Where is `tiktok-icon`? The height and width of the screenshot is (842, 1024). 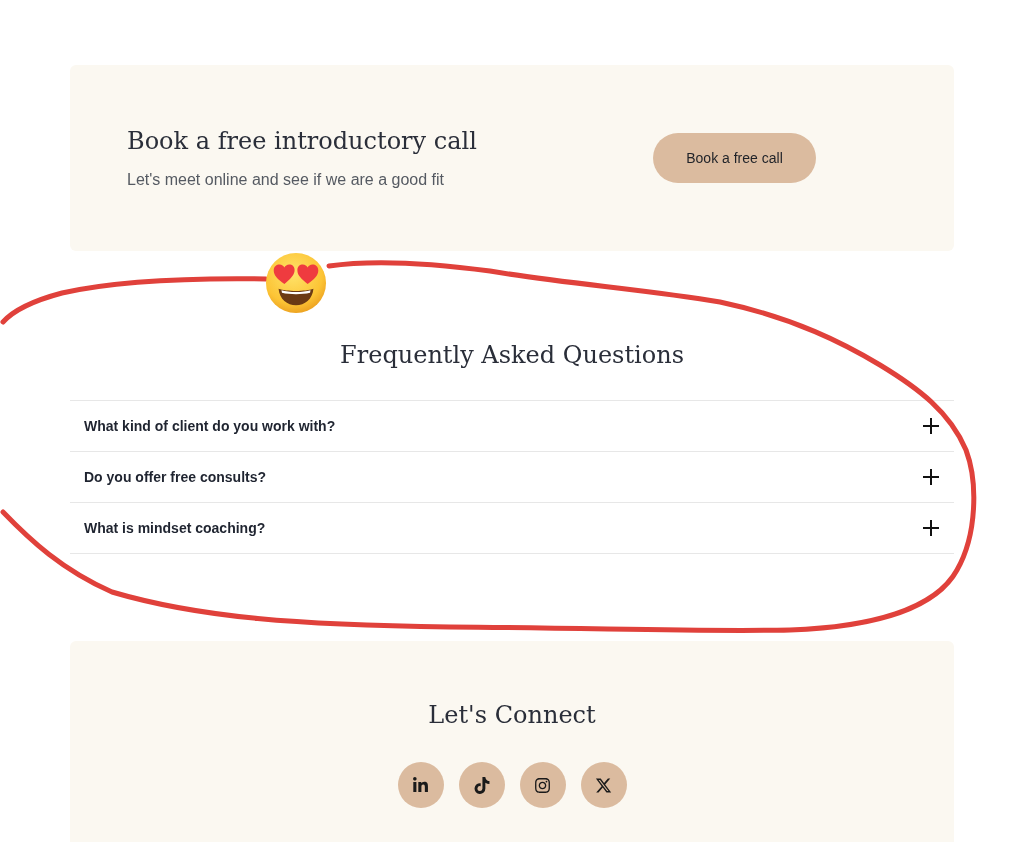 tiktok-icon is located at coordinates (481, 785).